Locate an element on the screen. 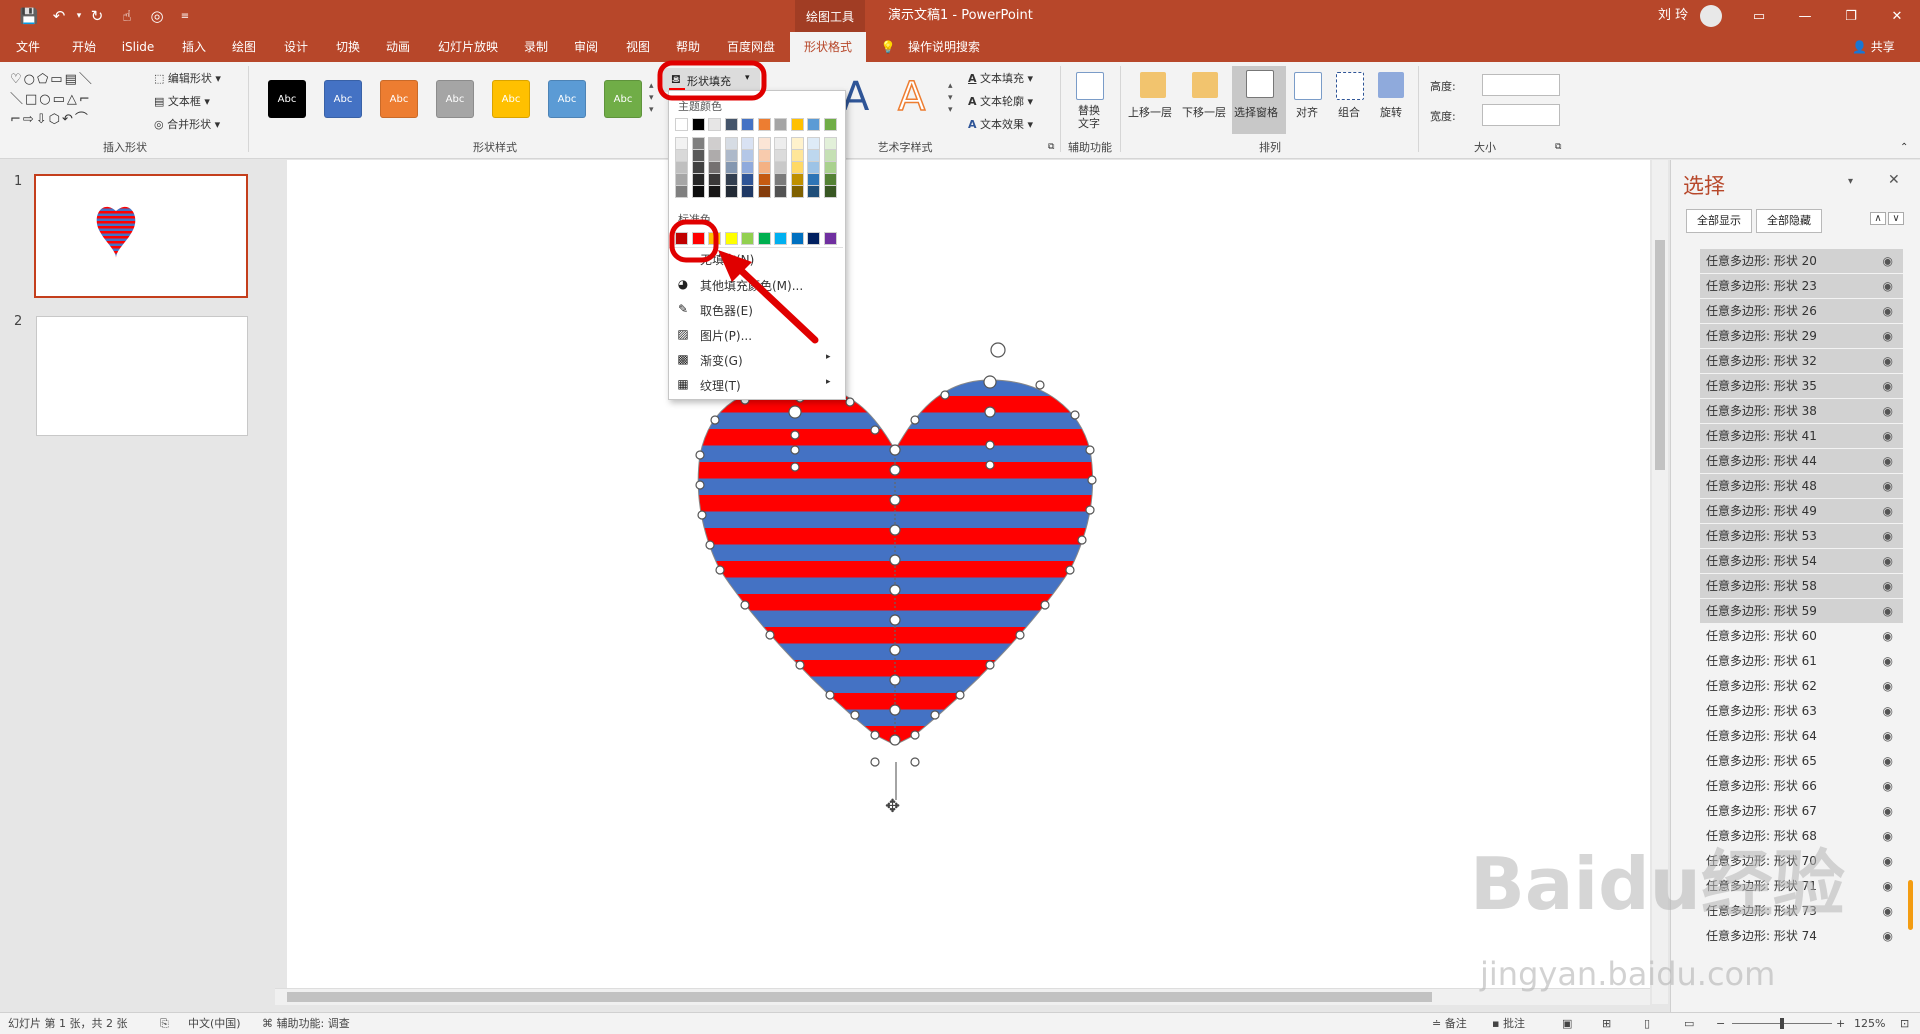 Image resolution: width=1920 pixels, height=1034 pixels. selection-list-item: 任意多边形: 形状 62 ◉ is located at coordinates (1801, 686).